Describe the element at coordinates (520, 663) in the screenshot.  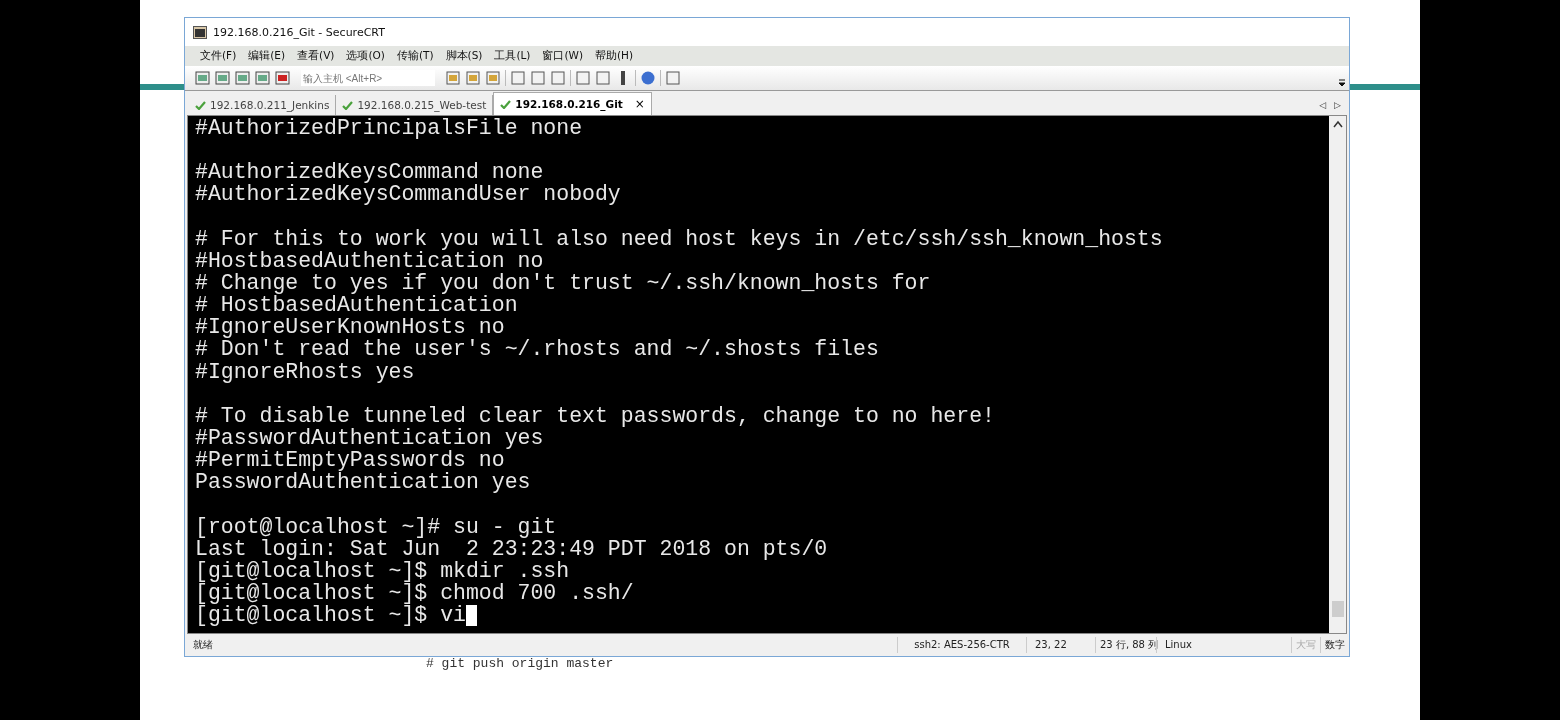
I see `code-line: # git push origin master` at that location.